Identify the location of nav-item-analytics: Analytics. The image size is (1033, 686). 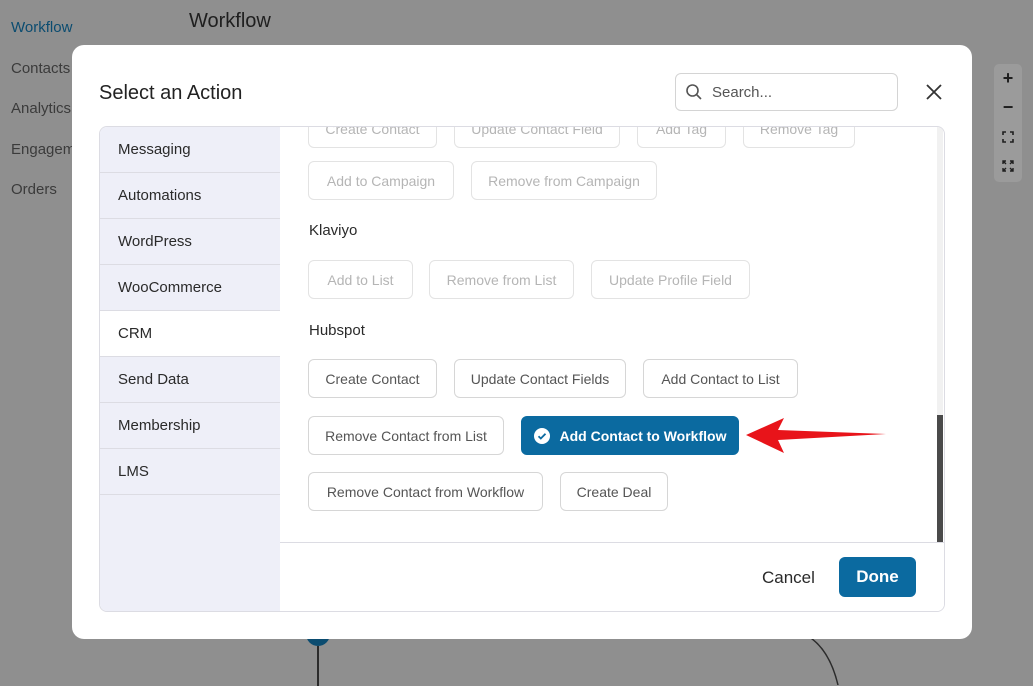
(41, 108).